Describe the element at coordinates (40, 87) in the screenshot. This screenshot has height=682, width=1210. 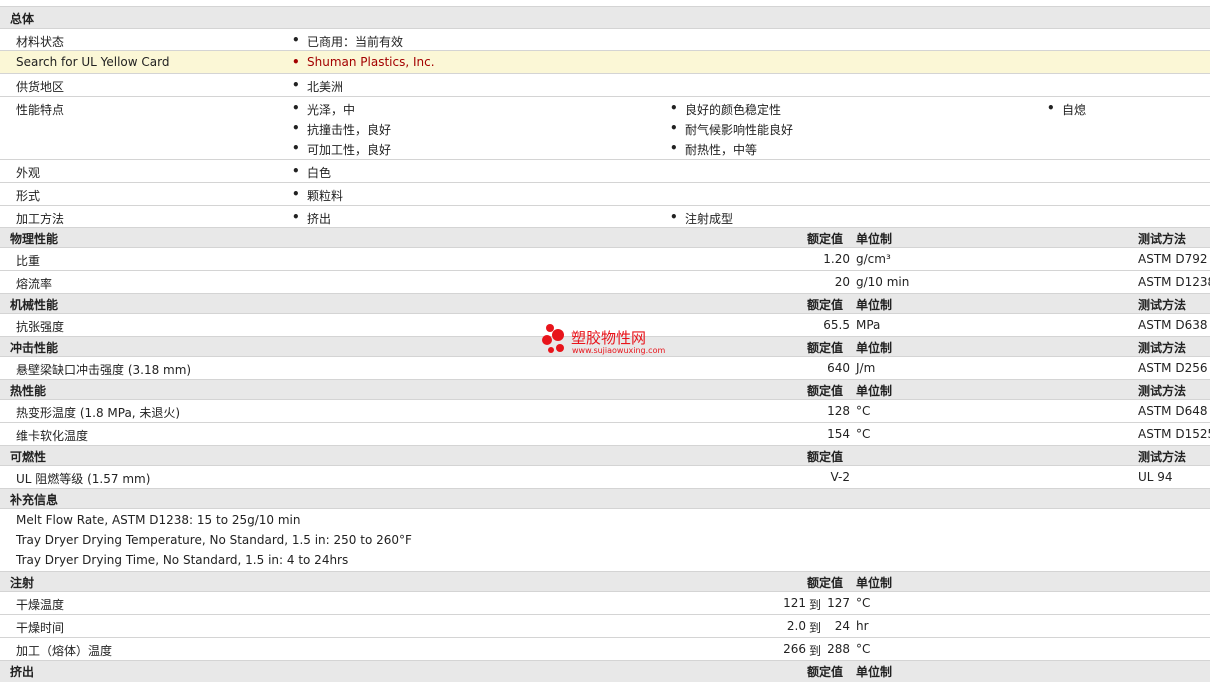
I see `row-label: 供货地区` at that location.